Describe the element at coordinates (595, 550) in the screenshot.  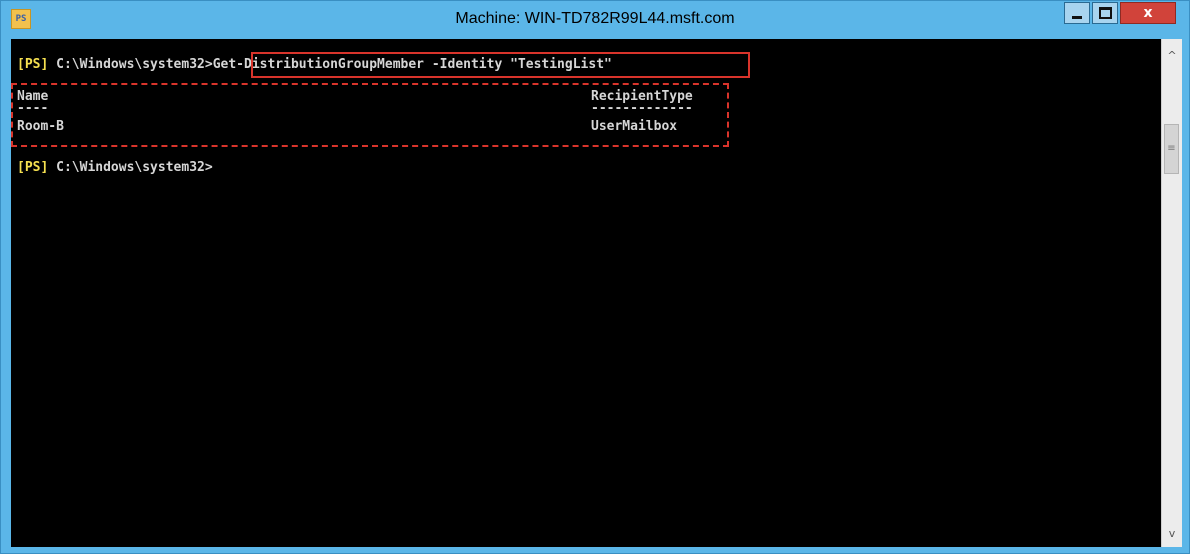
I see `window-bottom-border` at that location.